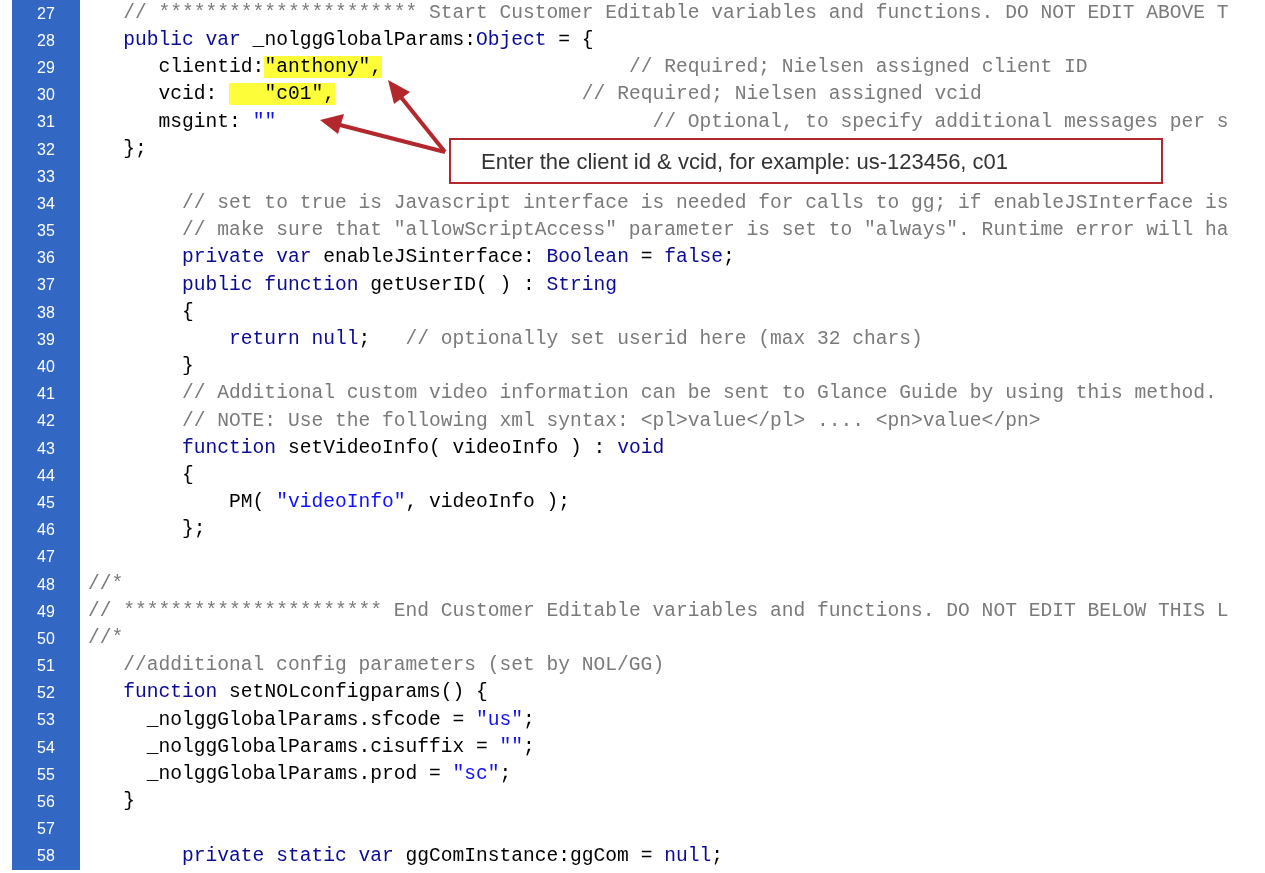 Image resolution: width=1265 pixels, height=873 pixels. I want to click on line-number: 40, so click(46, 367).